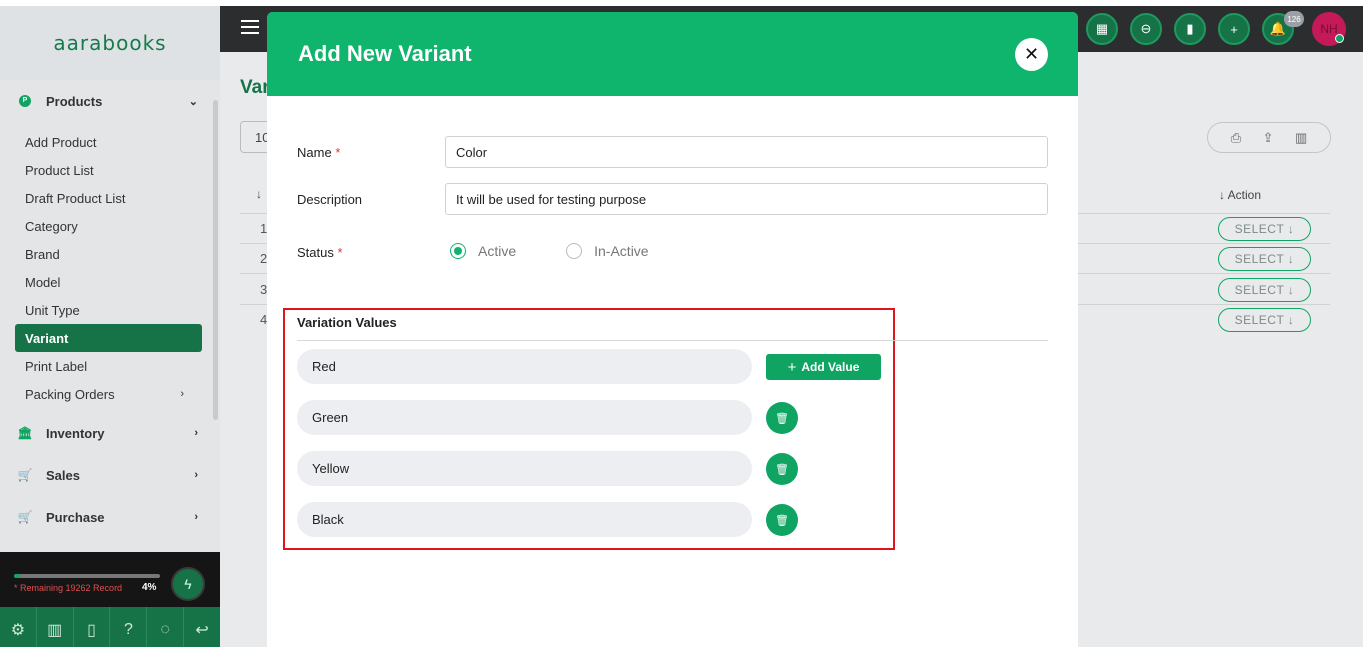  Describe the element at coordinates (55, 627) in the screenshot. I see `report-icon: ▥` at that location.